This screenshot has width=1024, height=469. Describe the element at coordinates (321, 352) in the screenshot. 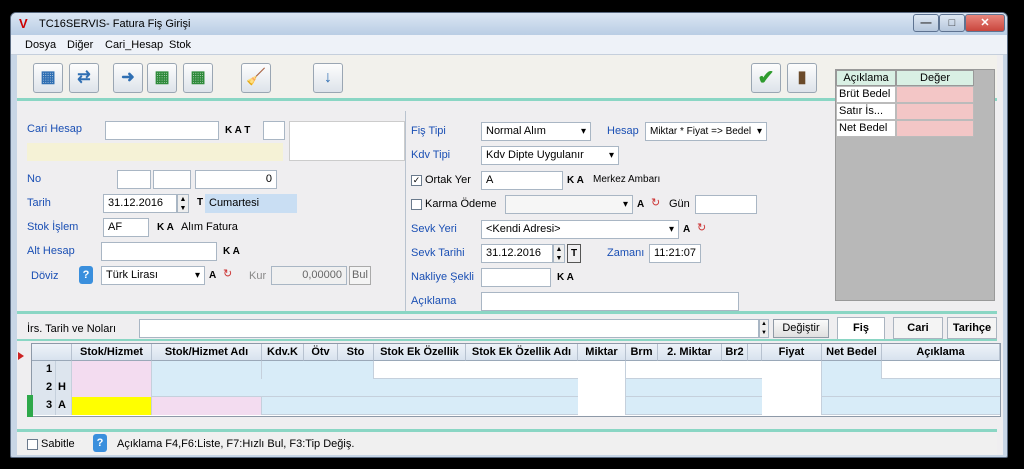

I see `col-otv: Ötv` at that location.